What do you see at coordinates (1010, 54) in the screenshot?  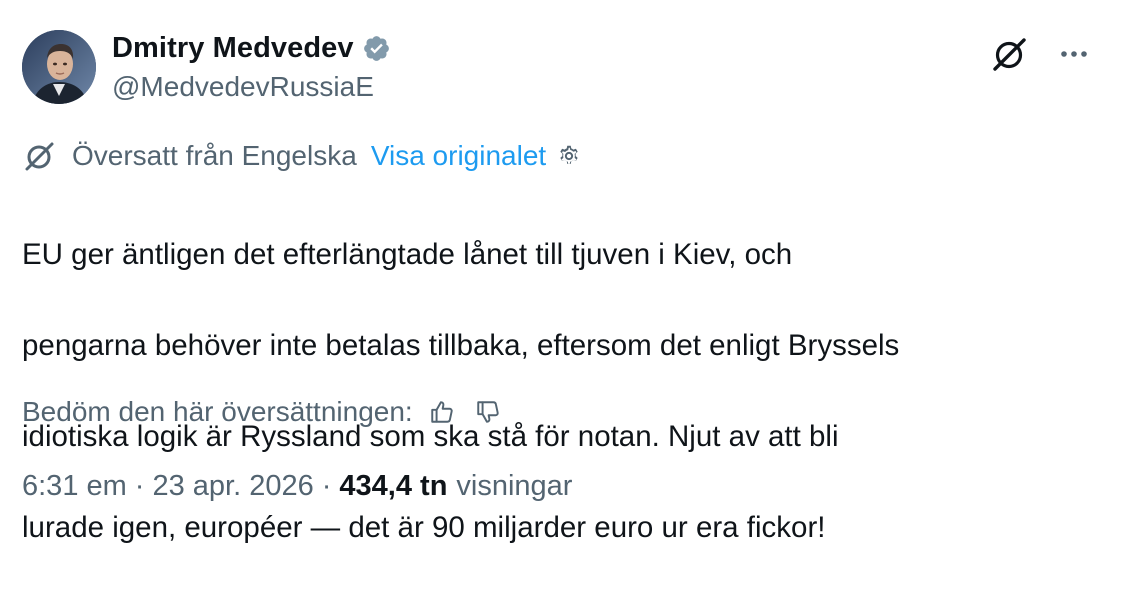 I see `grok-icon` at bounding box center [1010, 54].